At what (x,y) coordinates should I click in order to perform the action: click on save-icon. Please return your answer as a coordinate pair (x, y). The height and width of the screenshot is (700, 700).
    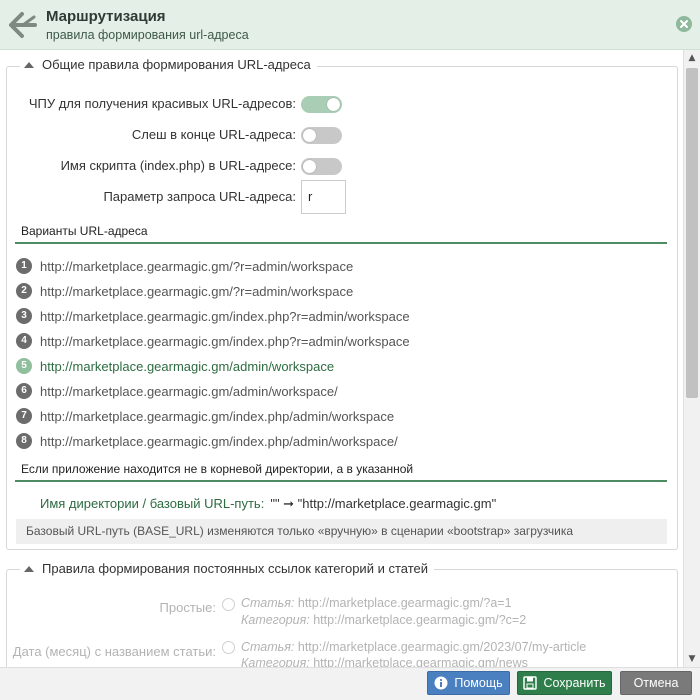
    Looking at the image, I should click on (530, 683).